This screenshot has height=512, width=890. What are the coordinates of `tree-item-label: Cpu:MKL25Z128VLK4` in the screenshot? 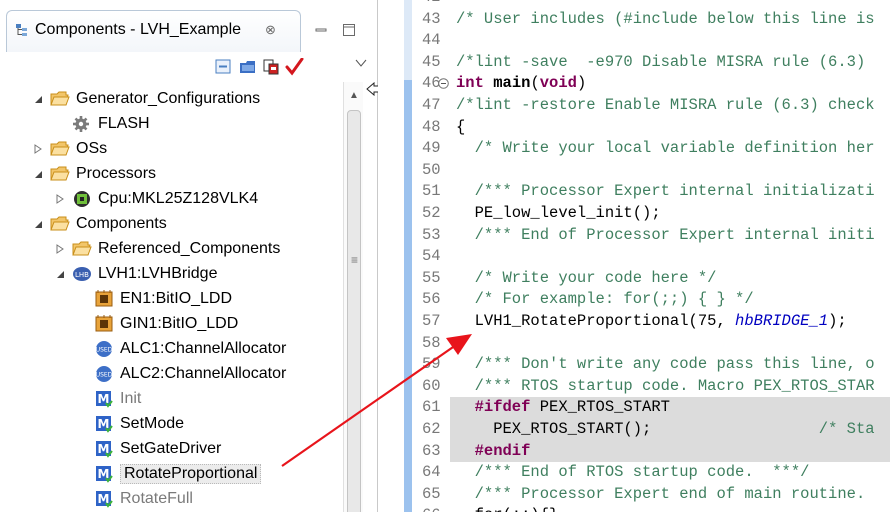 It's located at (178, 198).